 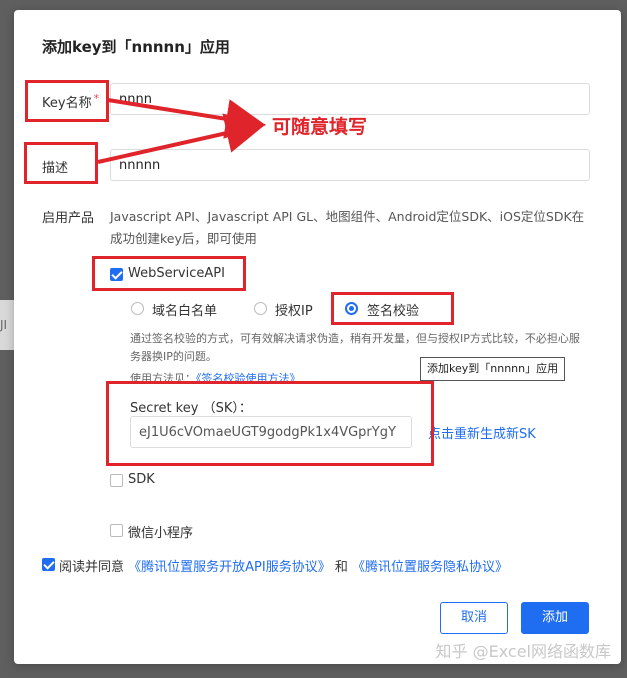 I want to click on annotation-arrows, so click(x=181, y=131).